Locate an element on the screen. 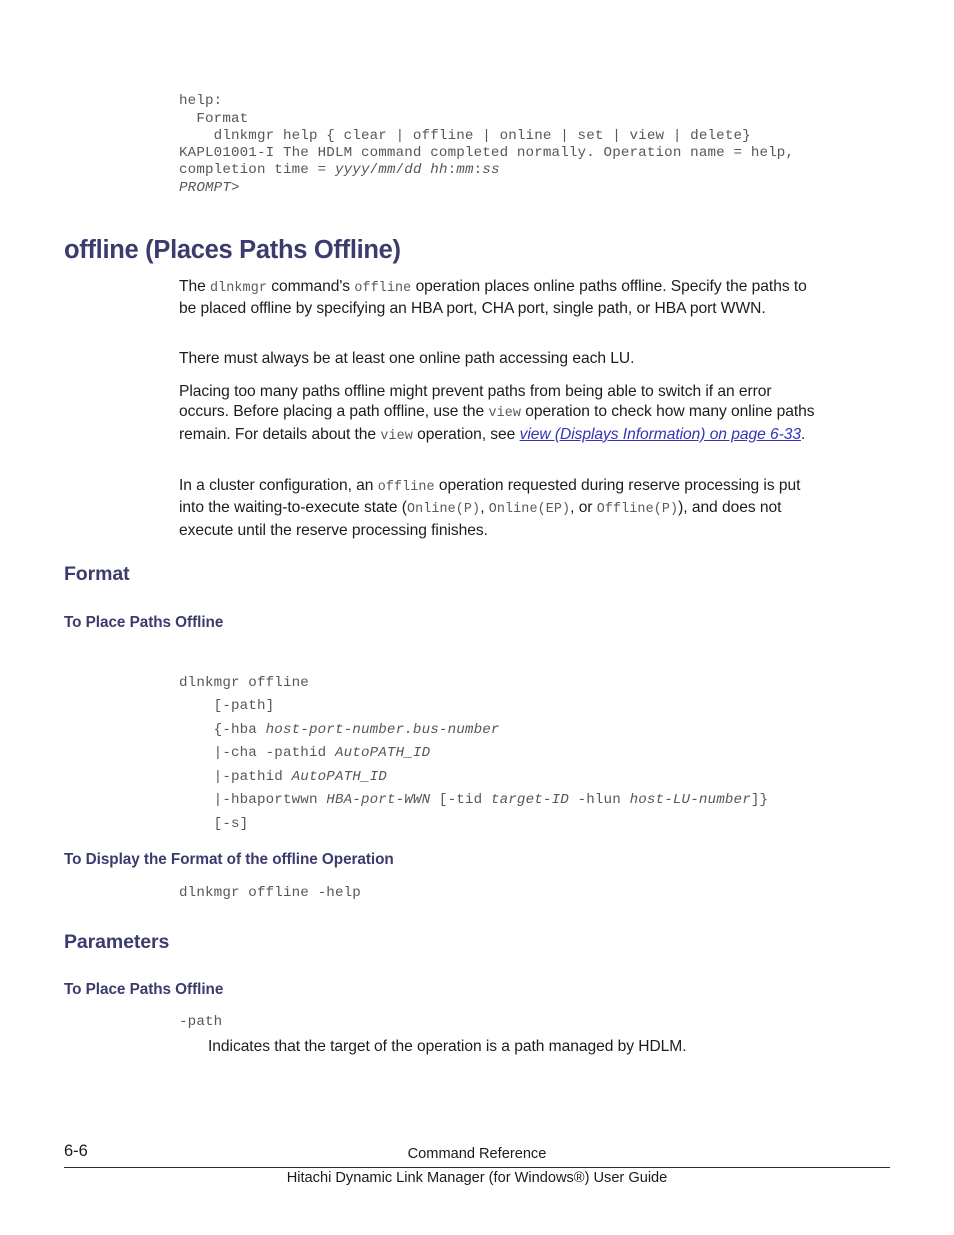 Image resolution: width=954 pixels, height=1235 pixels. offline-help-code-block: dlnkmgr offline -help is located at coordinates (270, 893).